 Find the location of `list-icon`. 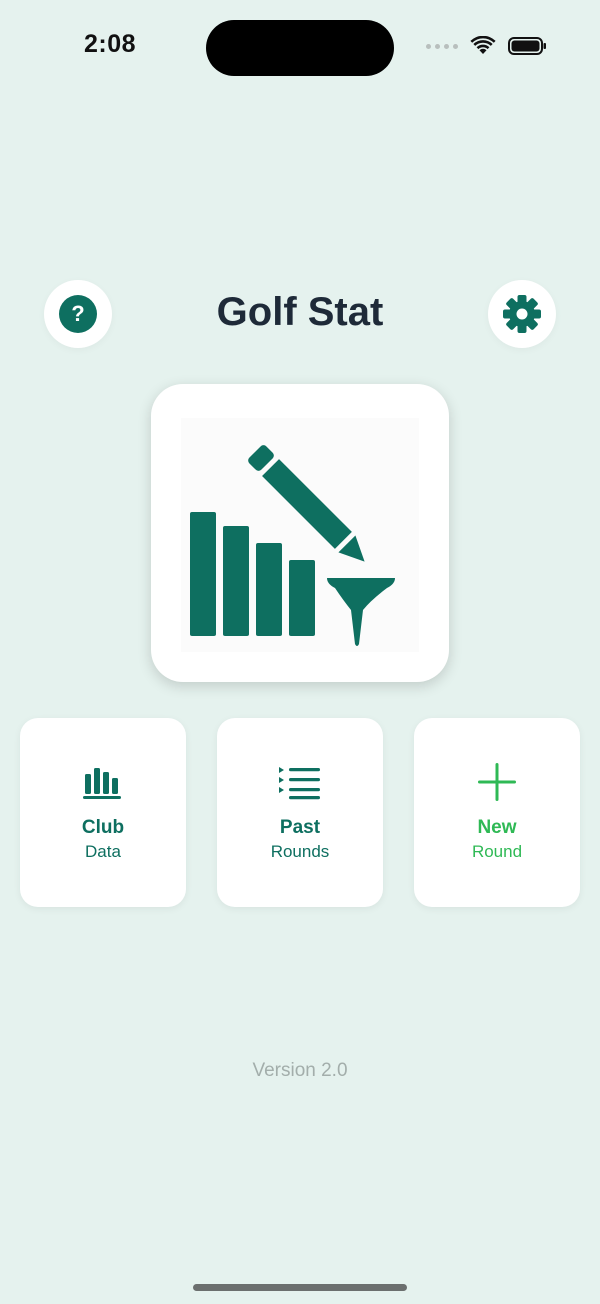

list-icon is located at coordinates (300, 786).